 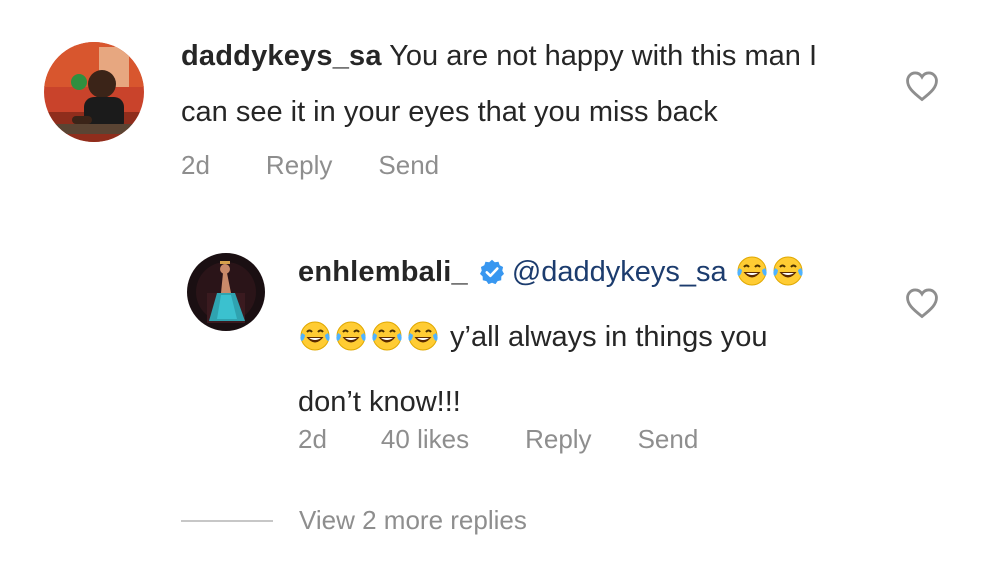 I want to click on likes-count: 40 likes, so click(x=425, y=439).